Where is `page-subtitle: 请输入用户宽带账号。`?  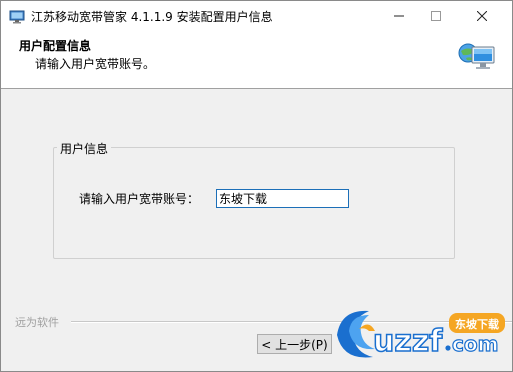 page-subtitle: 请输入用户宽带账号。 is located at coordinates (95, 64).